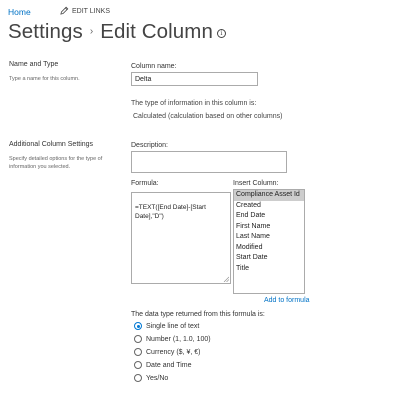 Image resolution: width=400 pixels, height=403 pixels. What do you see at coordinates (269, 227) in the screenshot?
I see `insert-column-option: First Name` at bounding box center [269, 227].